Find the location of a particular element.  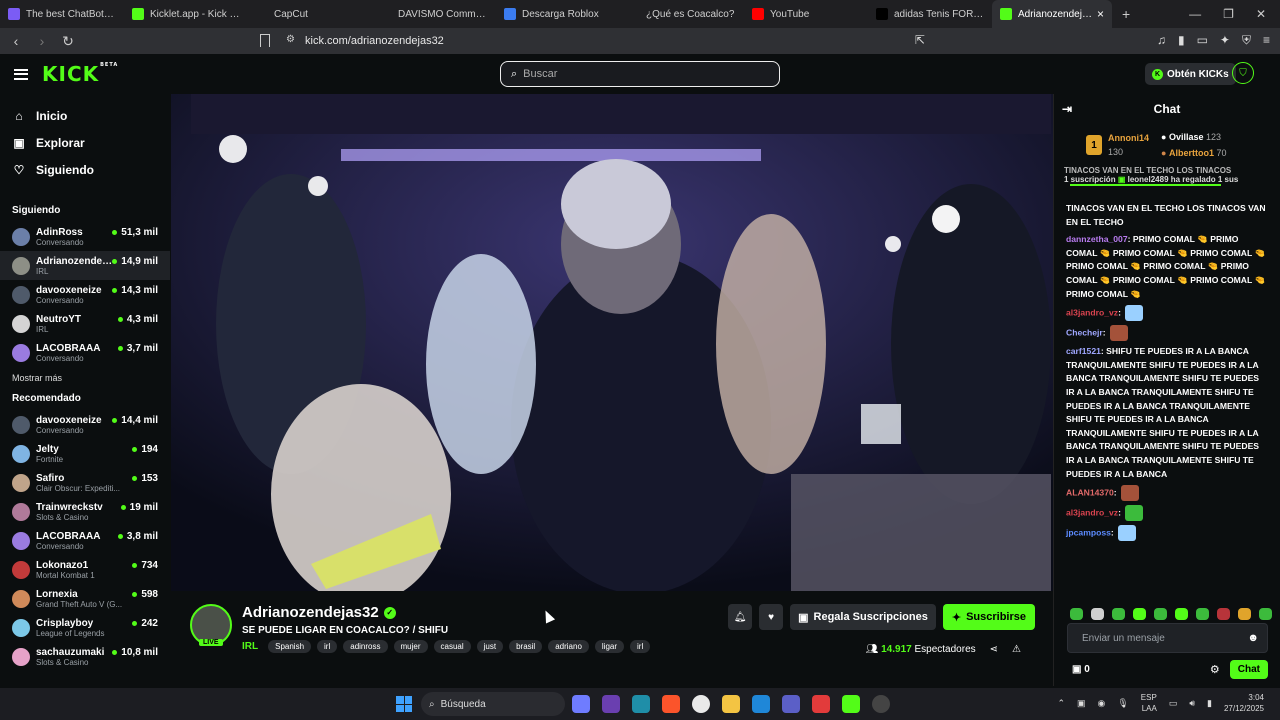

browser-tab: Adrianozendejas3 × is located at coordinates (1052, 14).